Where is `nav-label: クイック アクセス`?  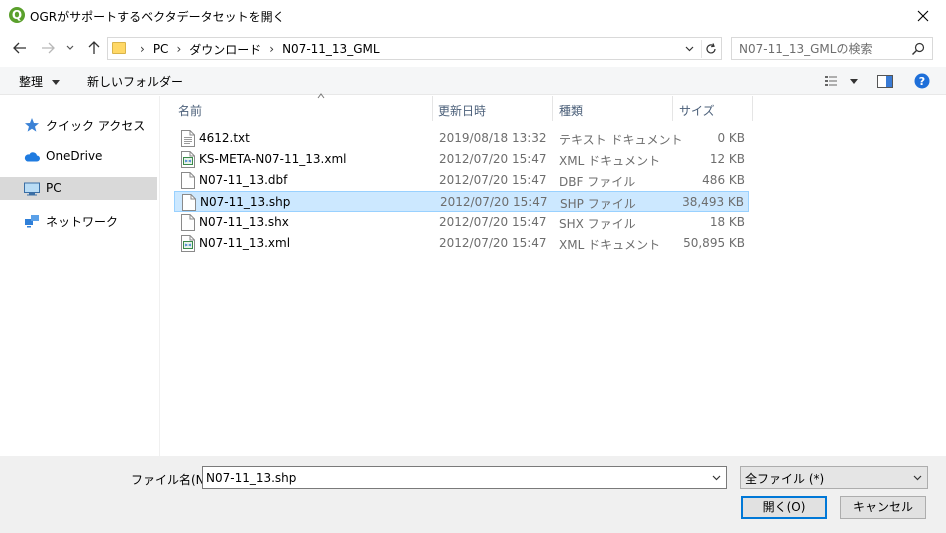
nav-label: クイック アクセス is located at coordinates (96, 126).